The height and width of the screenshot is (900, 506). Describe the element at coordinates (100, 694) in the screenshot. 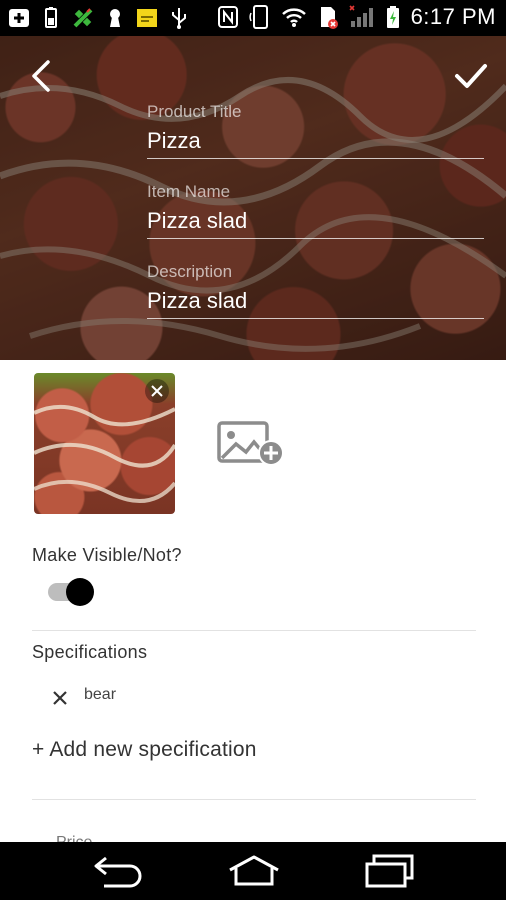

I see `specification-item: bear` at that location.